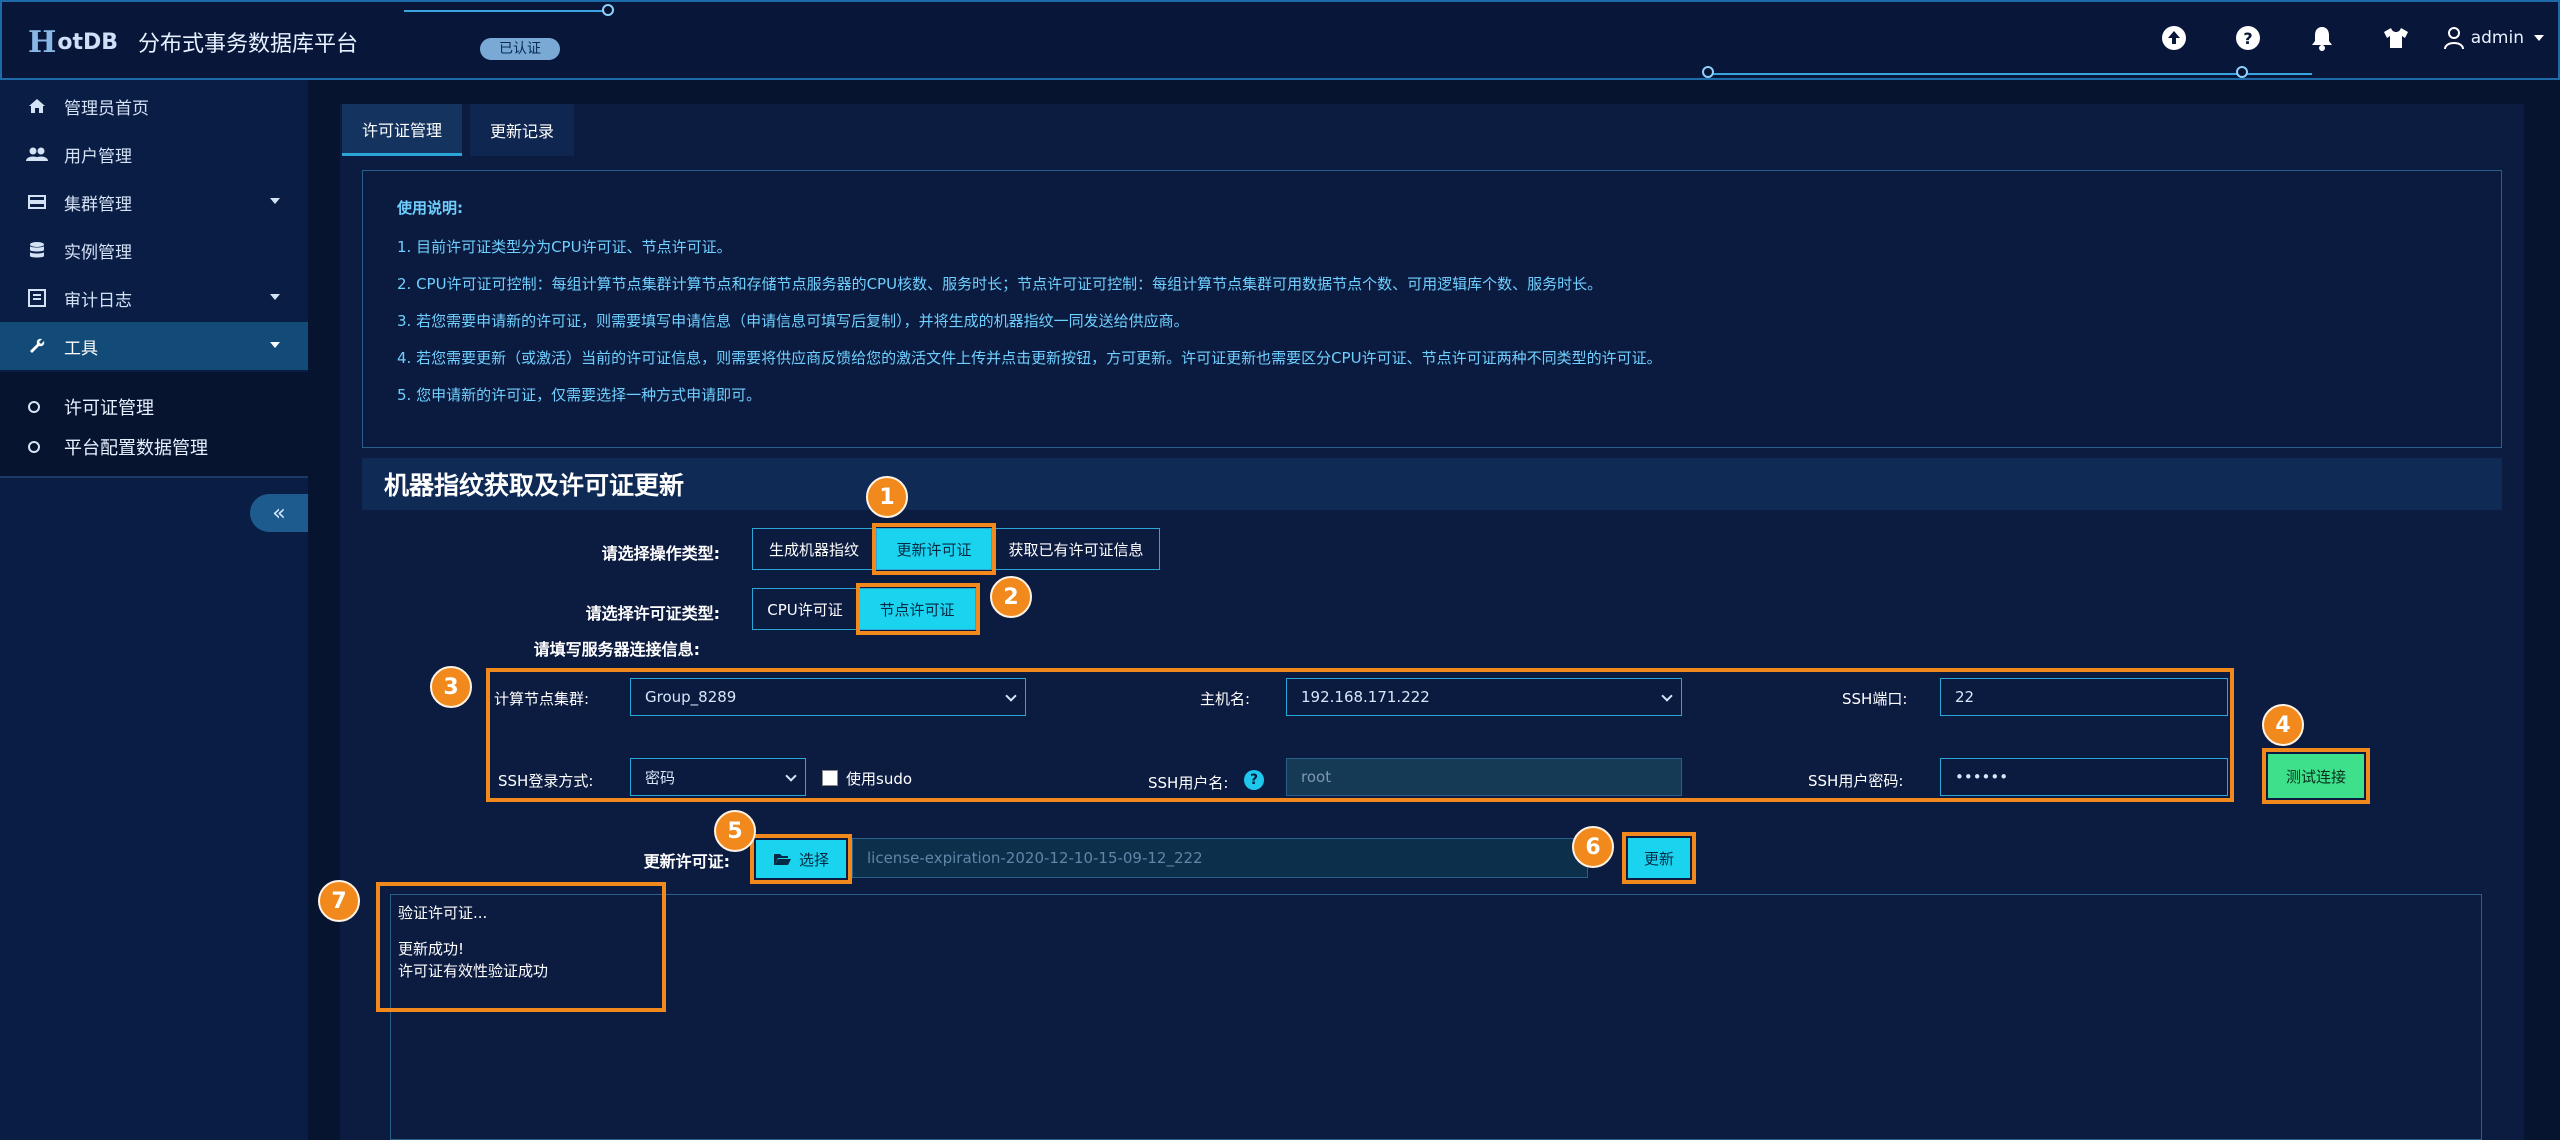 The width and height of the screenshot is (2560, 1140). I want to click on ssh-user-label: SSH用户名:, so click(1188, 783).